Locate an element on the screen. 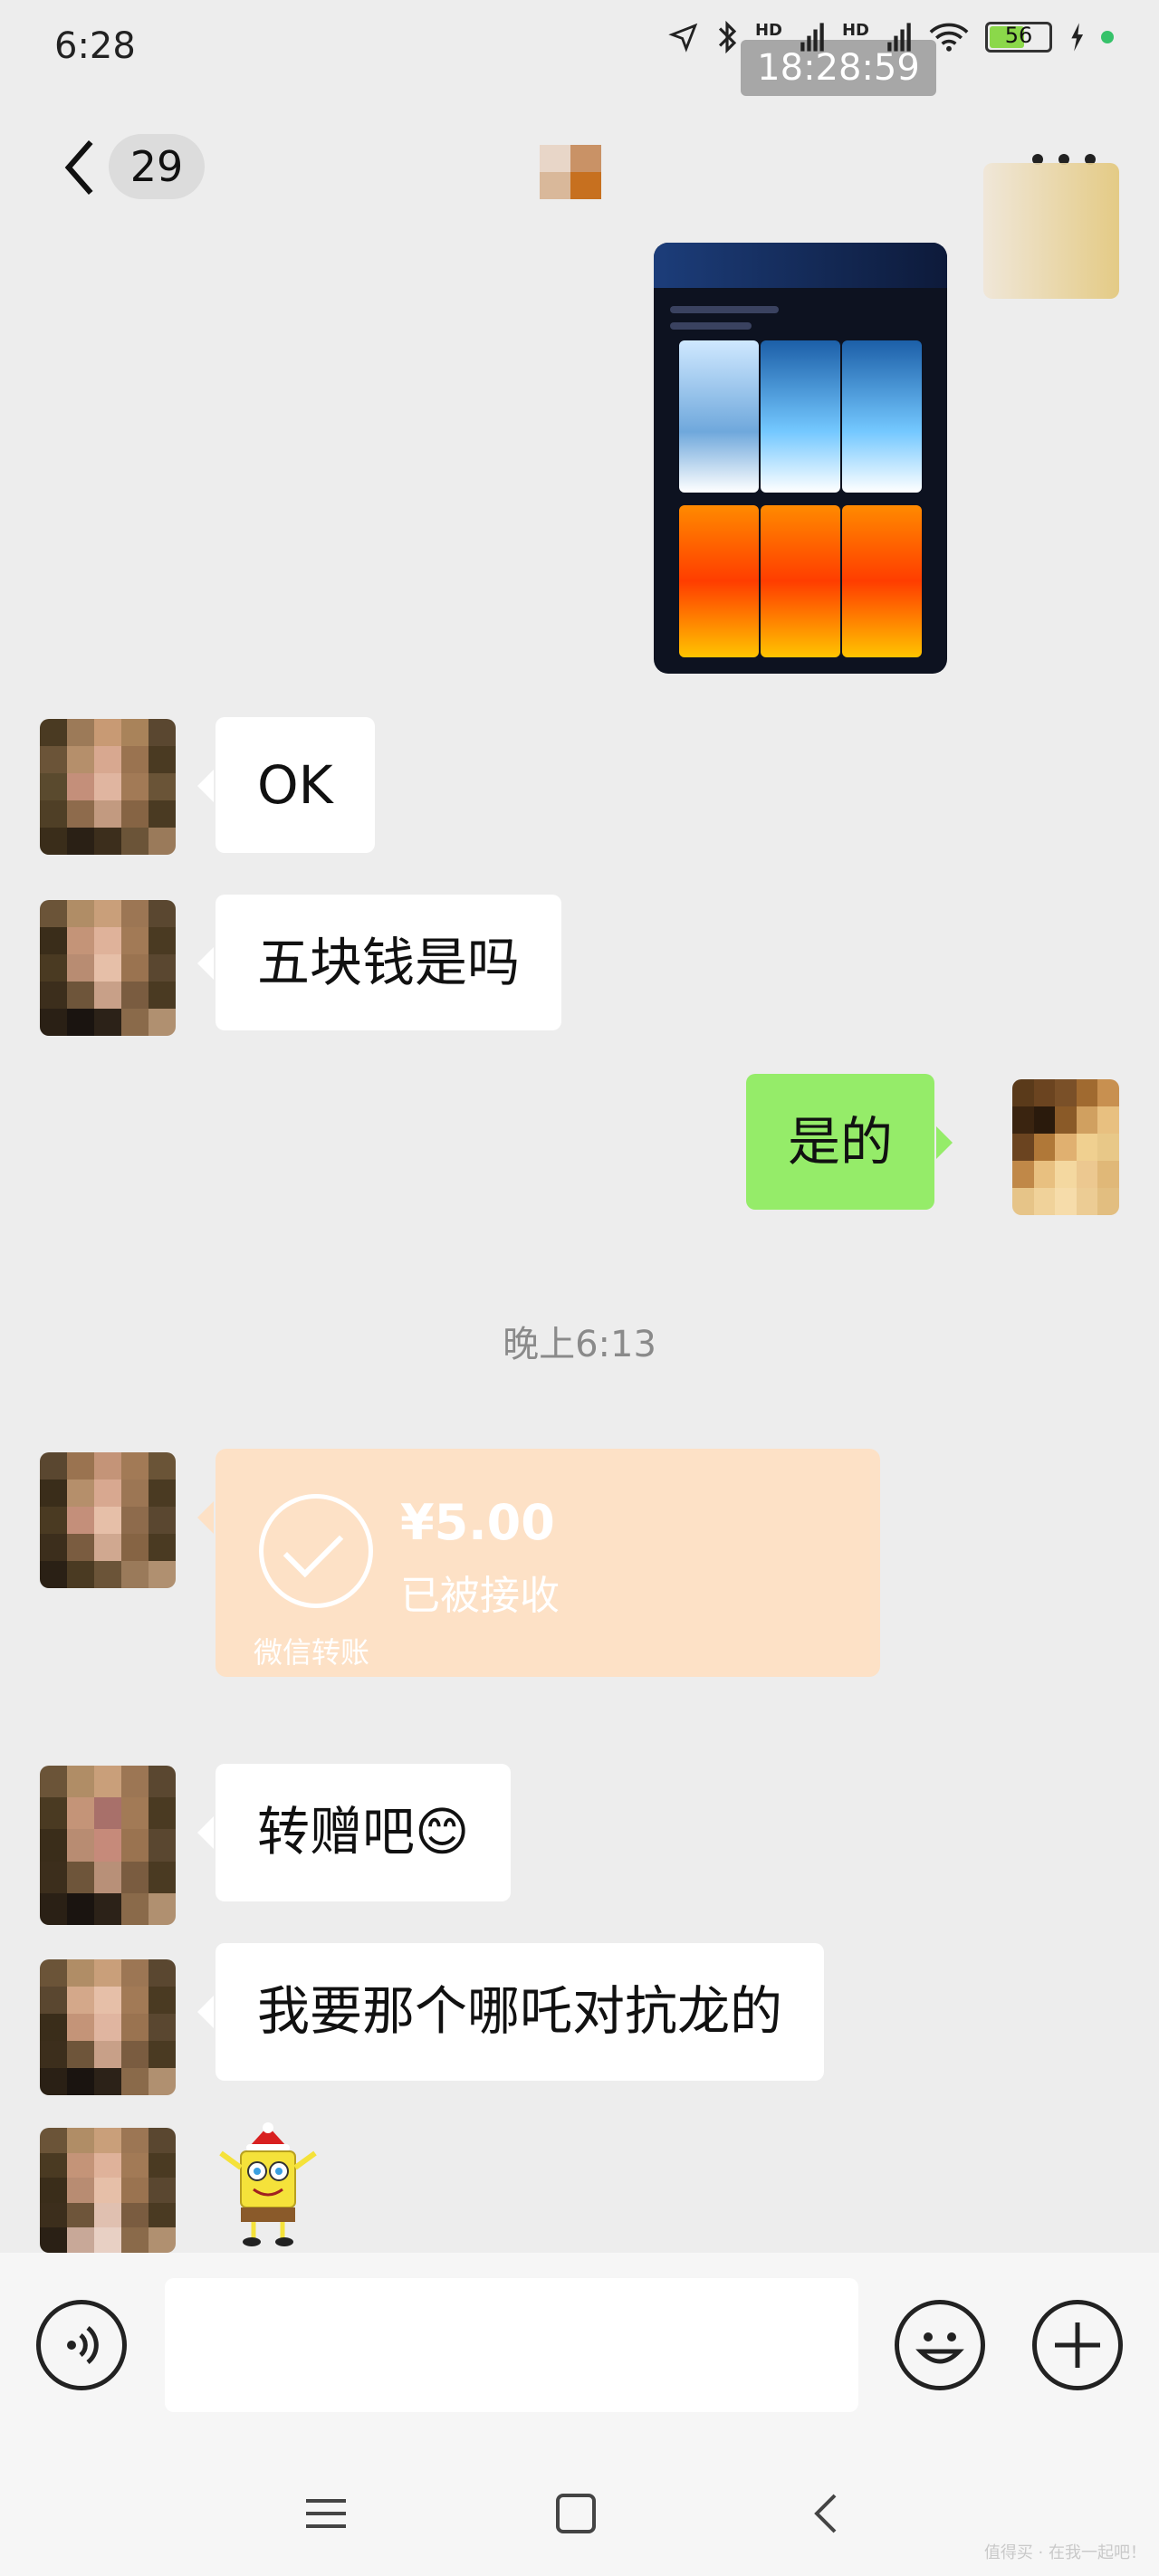  wifi-icon is located at coordinates (949, 37).